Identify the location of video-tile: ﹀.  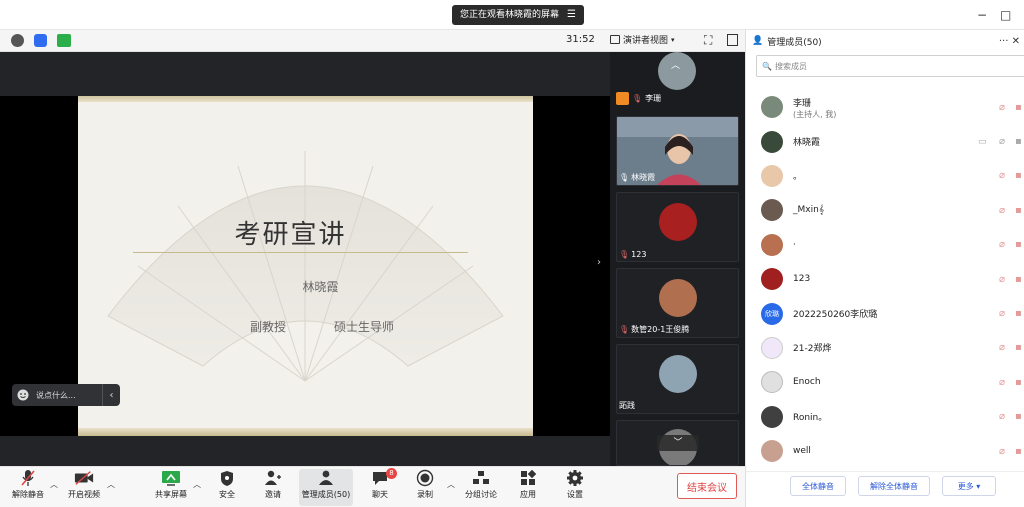
(677, 443).